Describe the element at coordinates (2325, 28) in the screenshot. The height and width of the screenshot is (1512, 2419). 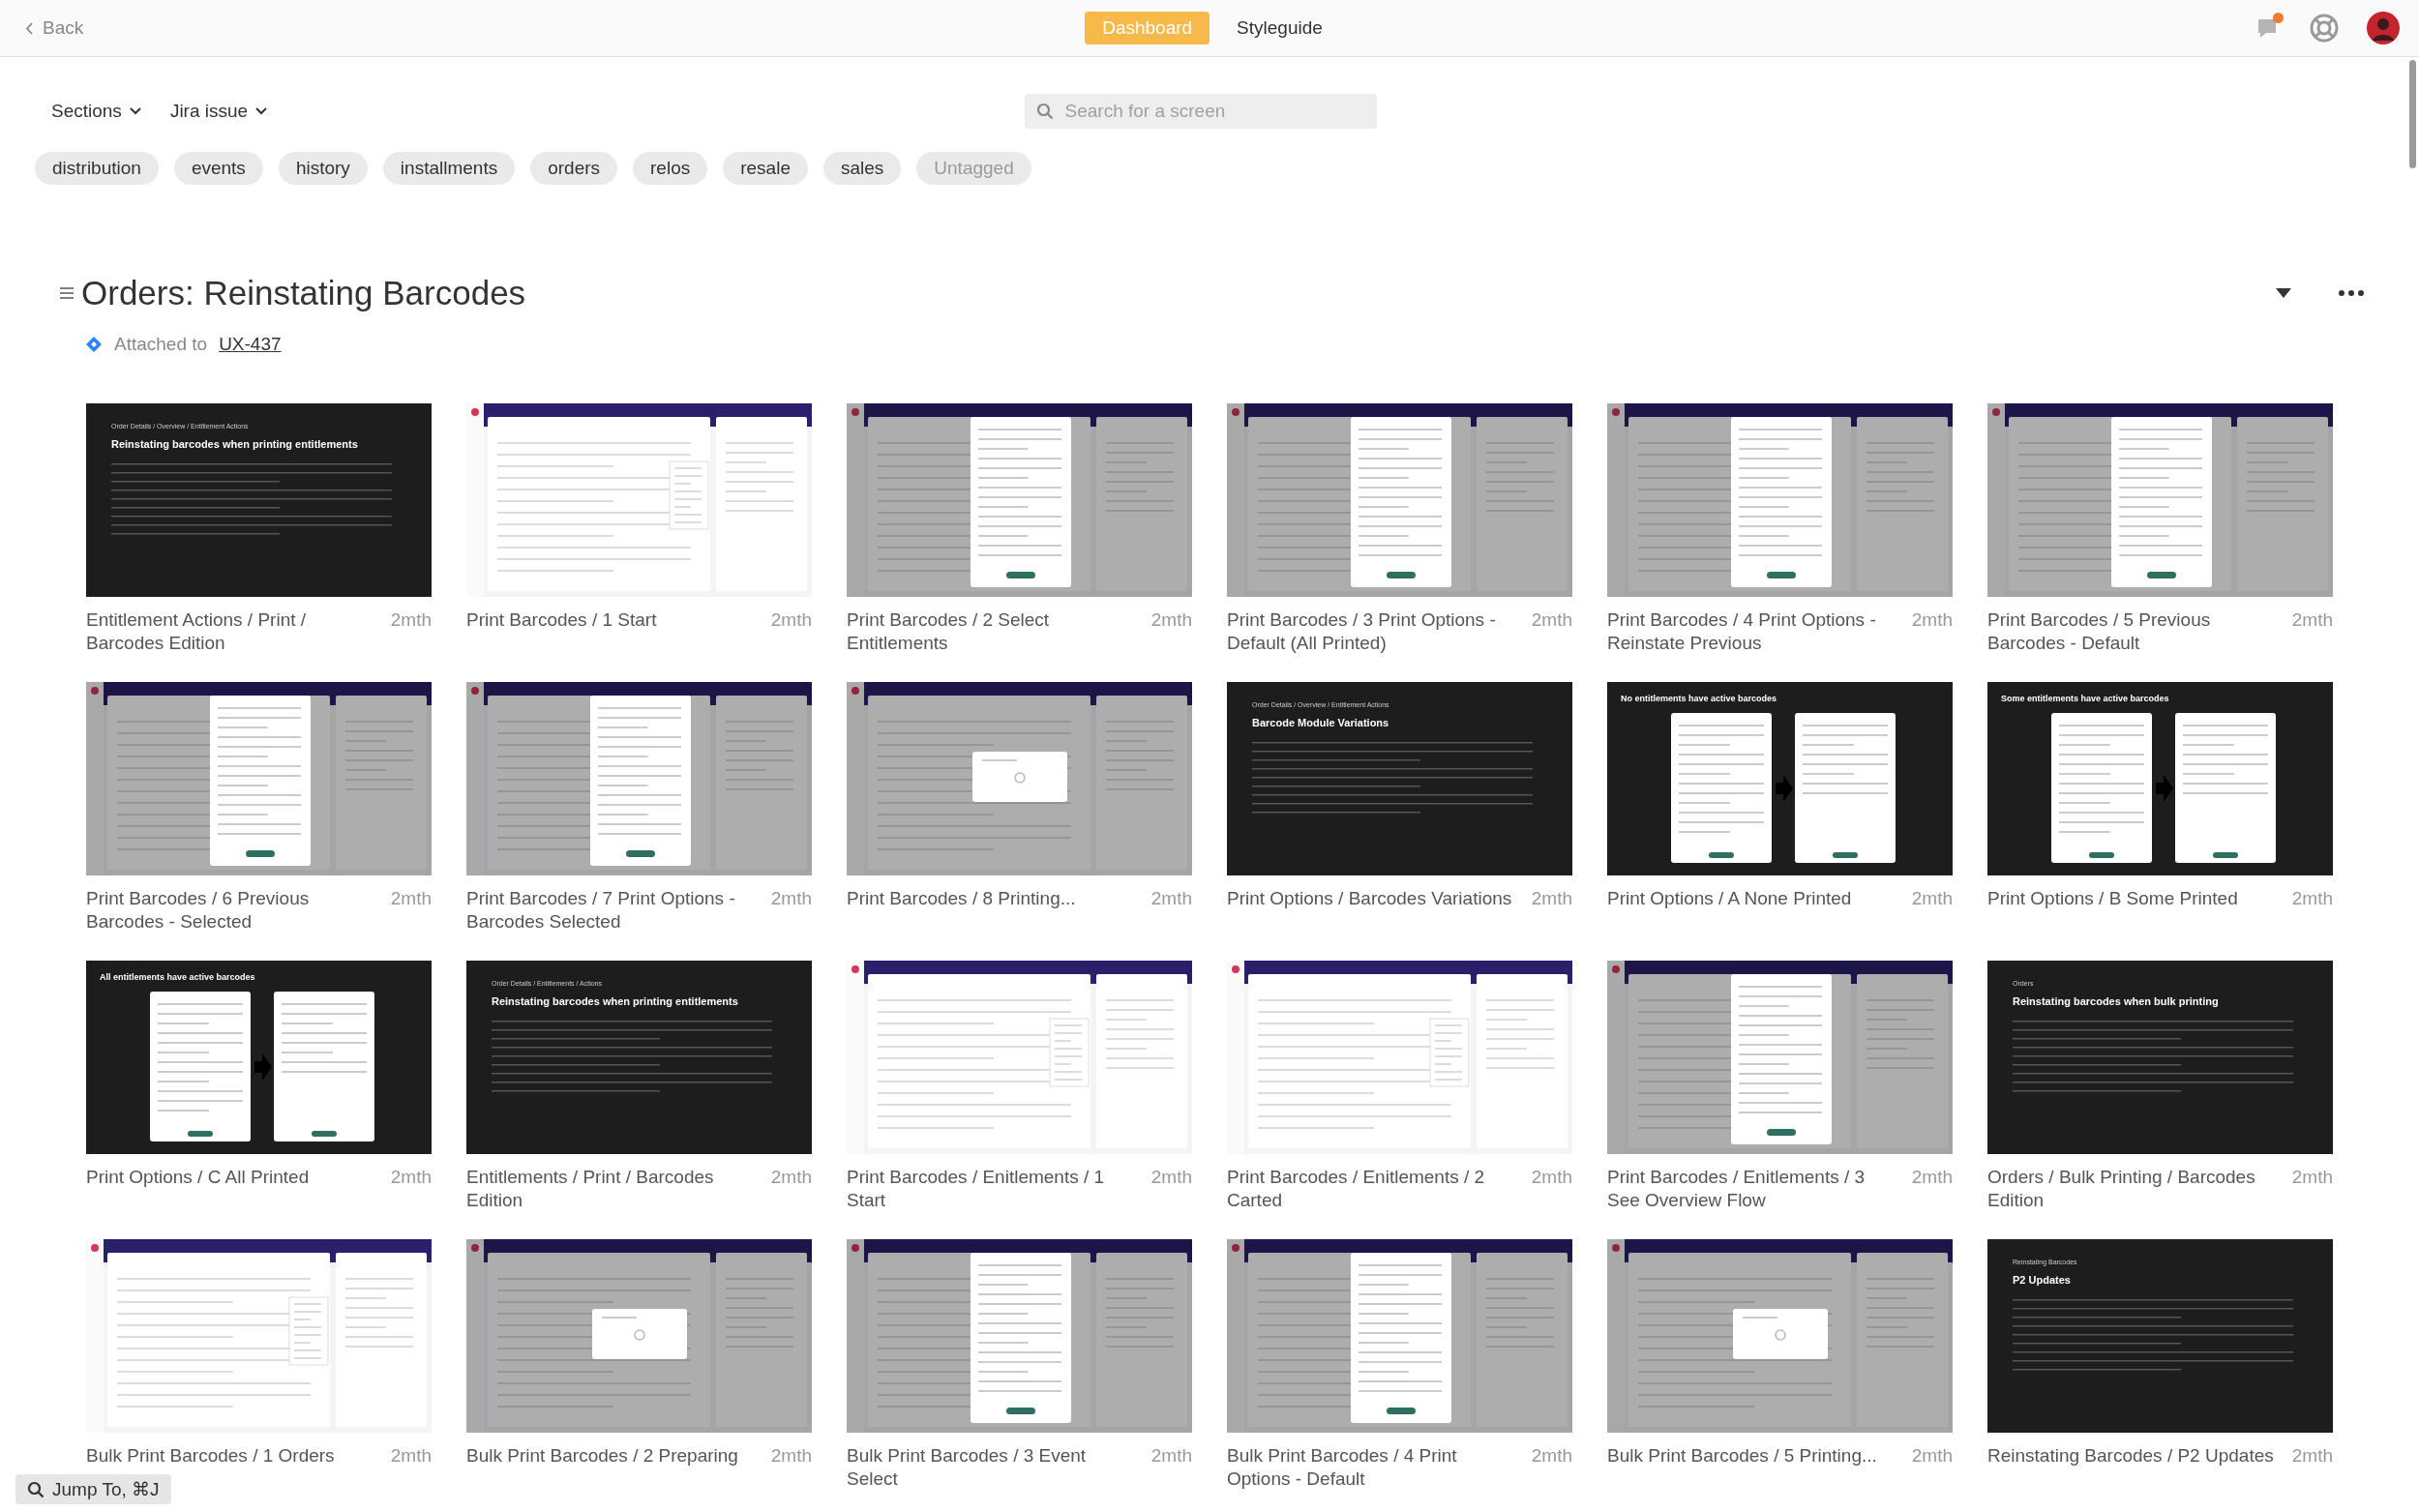
I see `help-icon` at that location.